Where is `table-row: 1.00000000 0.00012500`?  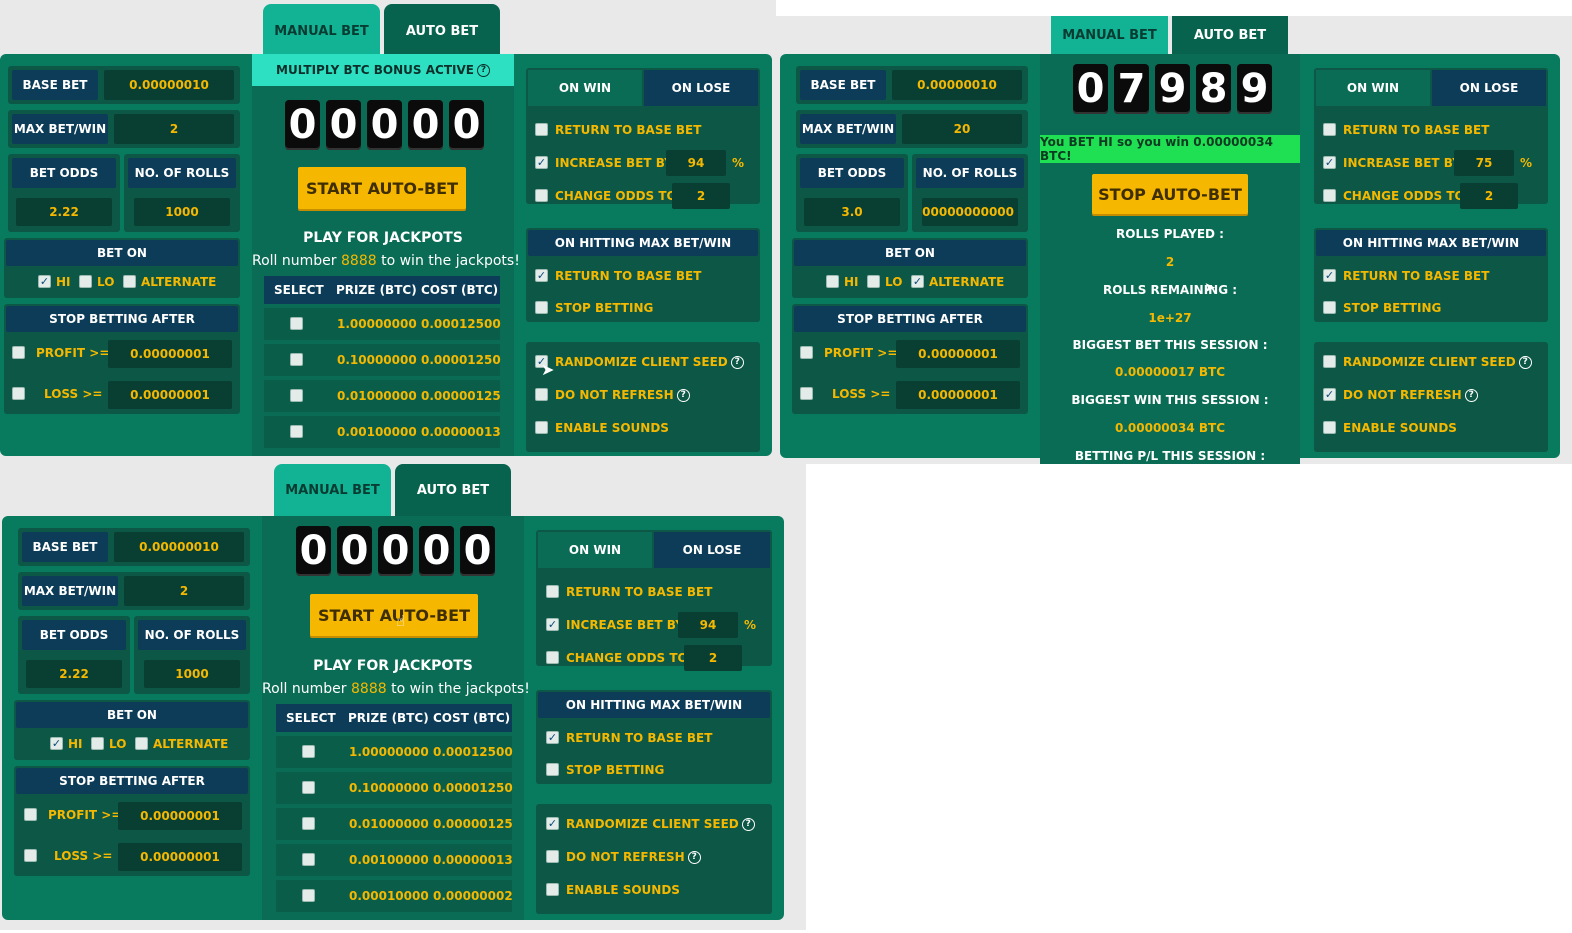 table-row: 1.00000000 0.00012500 is located at coordinates (382, 324).